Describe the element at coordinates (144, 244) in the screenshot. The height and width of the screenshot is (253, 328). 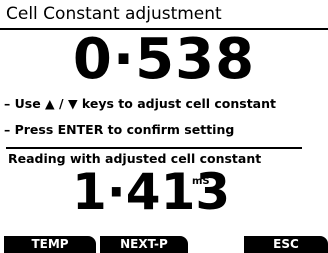
I see `softkey-next-p: NEXT-P` at that location.